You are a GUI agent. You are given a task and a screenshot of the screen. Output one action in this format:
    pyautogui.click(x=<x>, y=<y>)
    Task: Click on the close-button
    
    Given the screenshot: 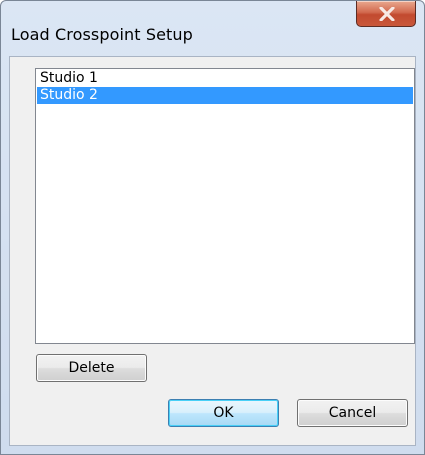 What is the action you would take?
    pyautogui.click(x=386, y=14)
    